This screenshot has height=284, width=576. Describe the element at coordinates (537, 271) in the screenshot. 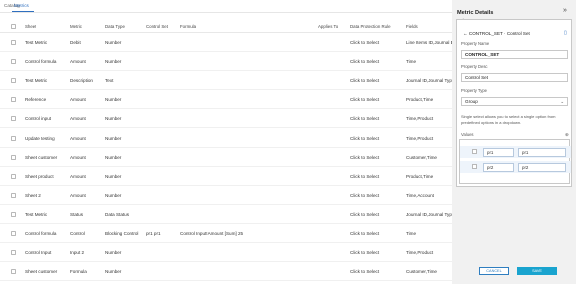

I see `save-button: SAVE` at that location.